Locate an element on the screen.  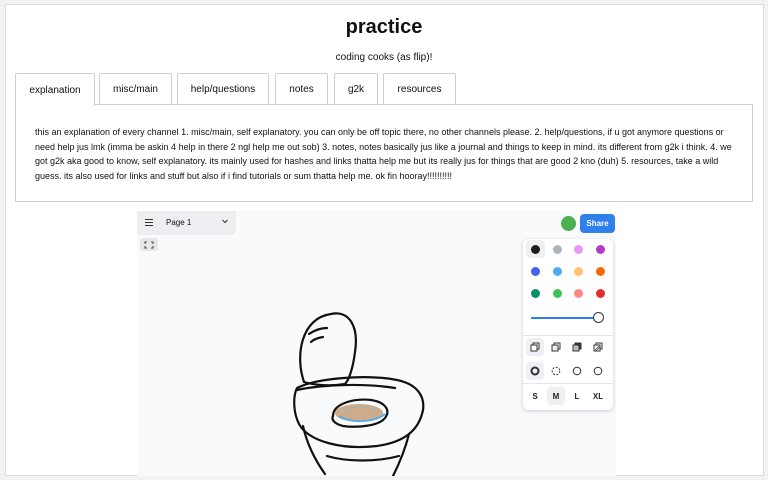
tab-help-questions: help/questions is located at coordinates (223, 89).